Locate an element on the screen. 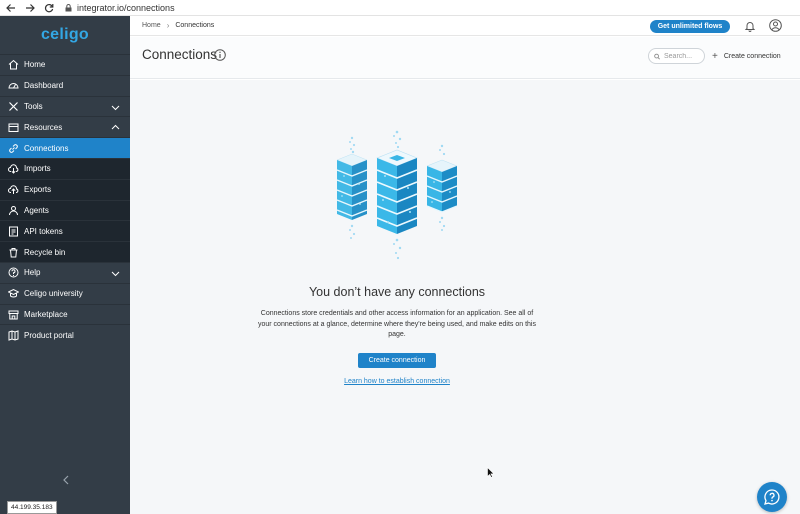 Image resolution: width=800 pixels, height=514 pixels. sidebar-item-agents: Agents is located at coordinates (65, 210).